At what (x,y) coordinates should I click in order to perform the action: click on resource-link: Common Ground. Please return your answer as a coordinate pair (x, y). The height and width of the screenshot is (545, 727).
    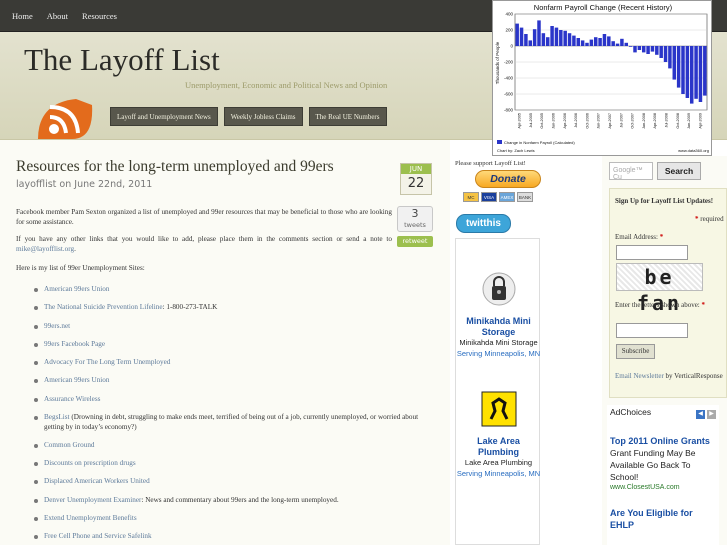
    Looking at the image, I should click on (69, 445).